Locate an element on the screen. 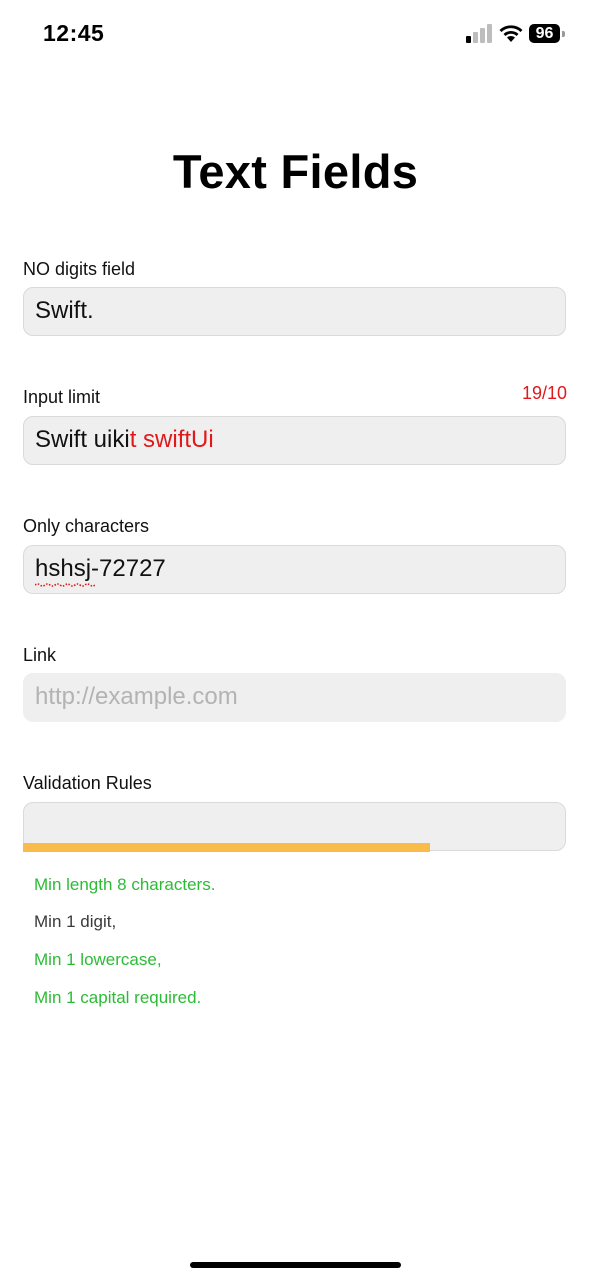 The width and height of the screenshot is (591, 1280). rule-min-lowercase: Min 1 lowercase, is located at coordinates (98, 959).